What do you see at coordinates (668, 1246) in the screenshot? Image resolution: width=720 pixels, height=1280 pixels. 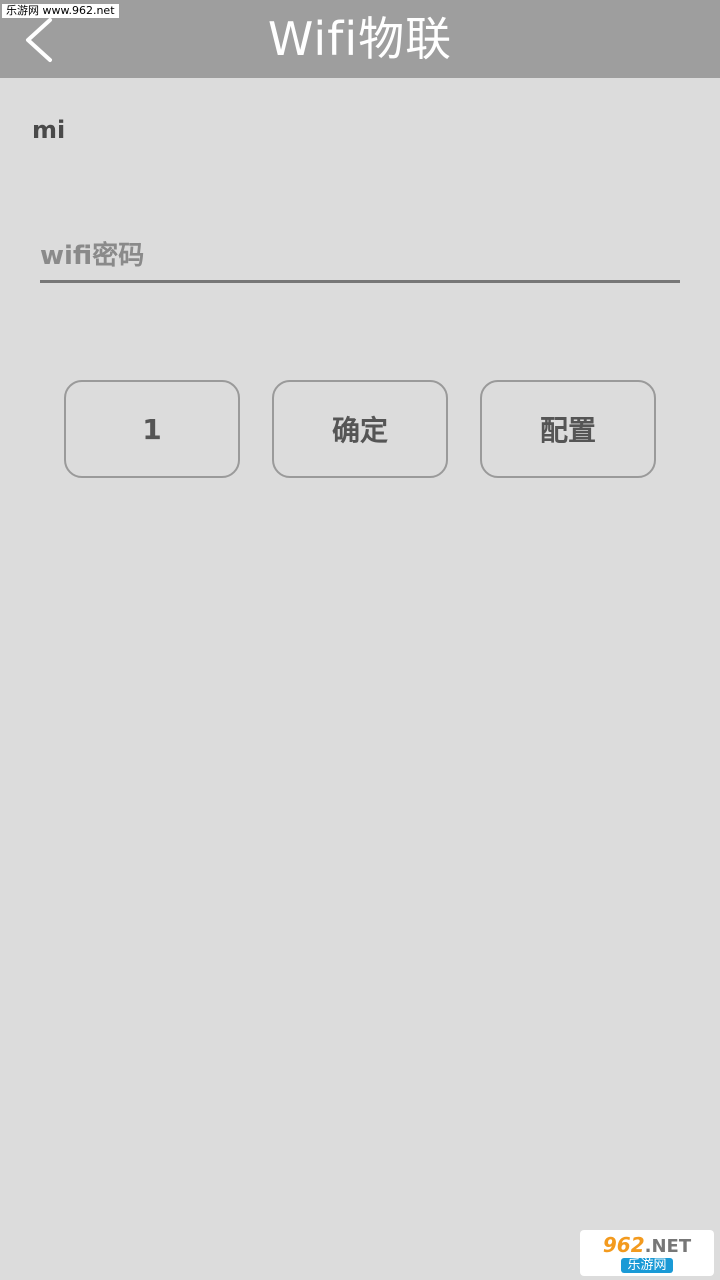 I see `watermark-logo-net: .NET` at bounding box center [668, 1246].